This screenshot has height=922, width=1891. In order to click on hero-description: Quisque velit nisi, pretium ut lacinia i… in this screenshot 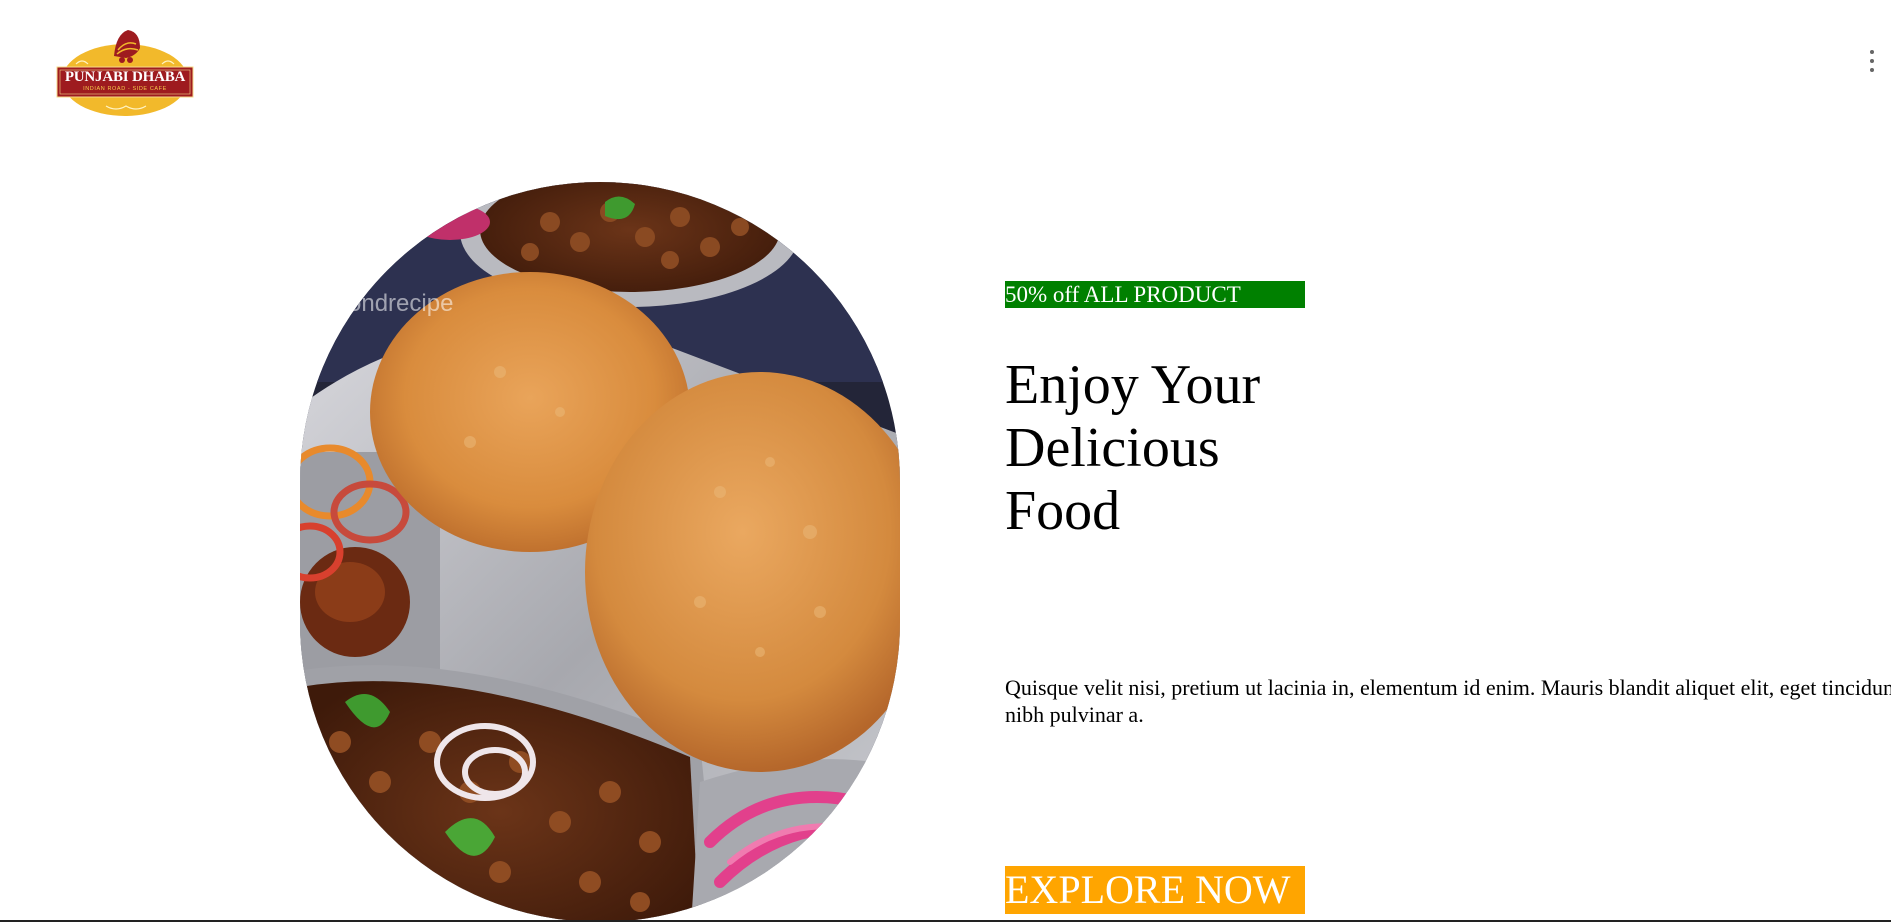, I will do `click(1448, 701)`.